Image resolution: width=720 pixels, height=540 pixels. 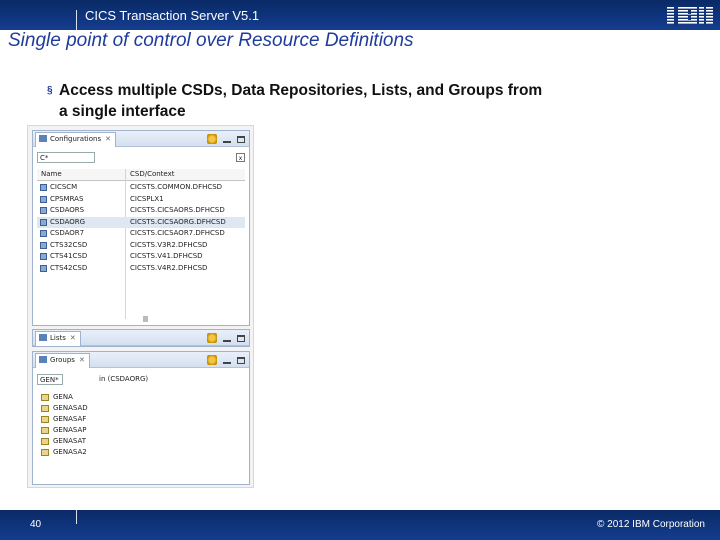 I want to click on groups-list: GENA GENASAD GENASAF GENASAP GENASAT GENASA2, so click(x=114, y=425).